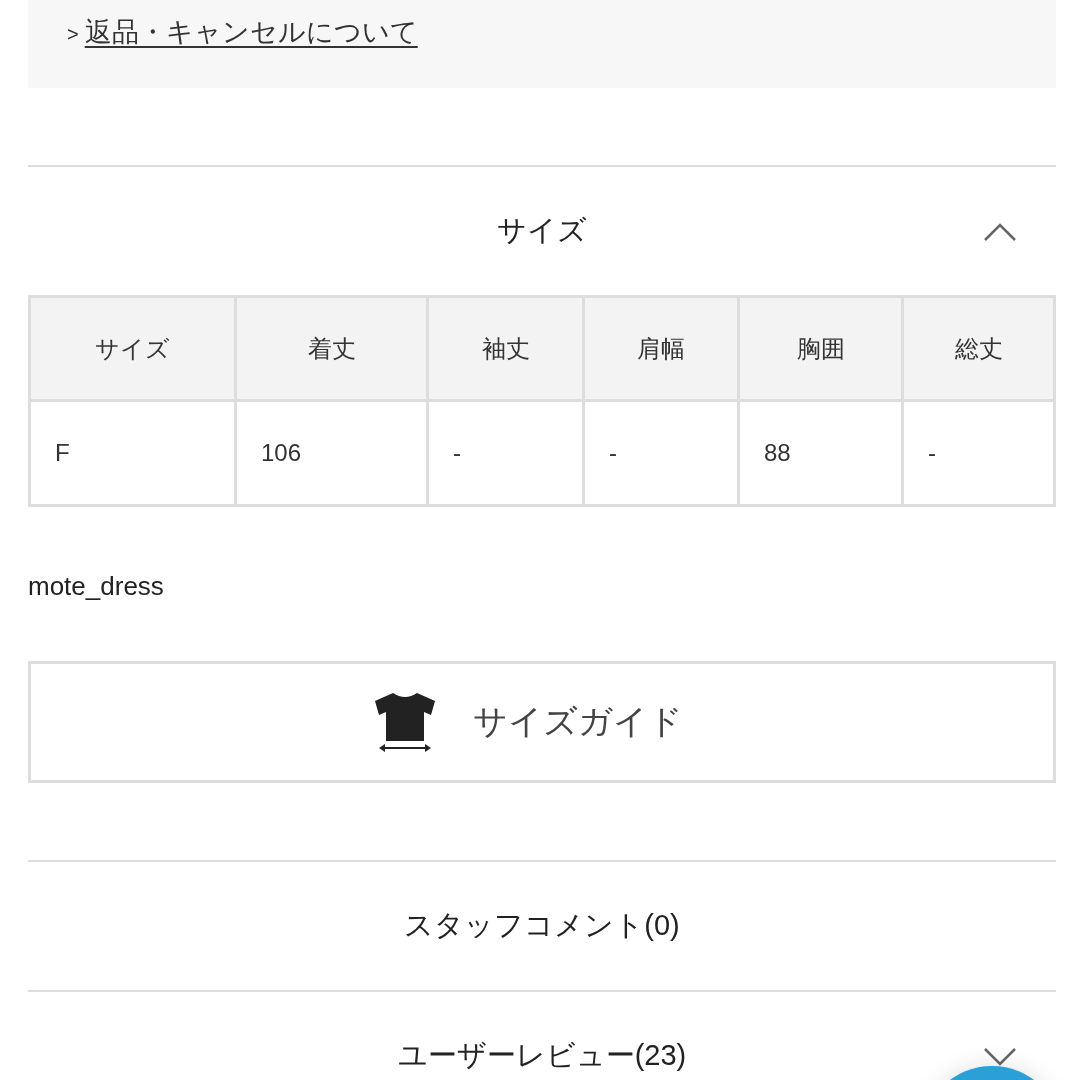 The image size is (1080, 1080). Describe the element at coordinates (251, 32) in the screenshot. I see `returns-link: 返品・キャンセルについて` at that location.